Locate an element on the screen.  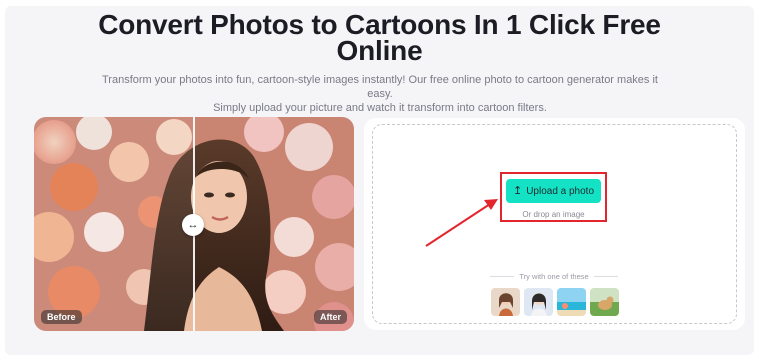
divider-right is located at coordinates (605, 276).